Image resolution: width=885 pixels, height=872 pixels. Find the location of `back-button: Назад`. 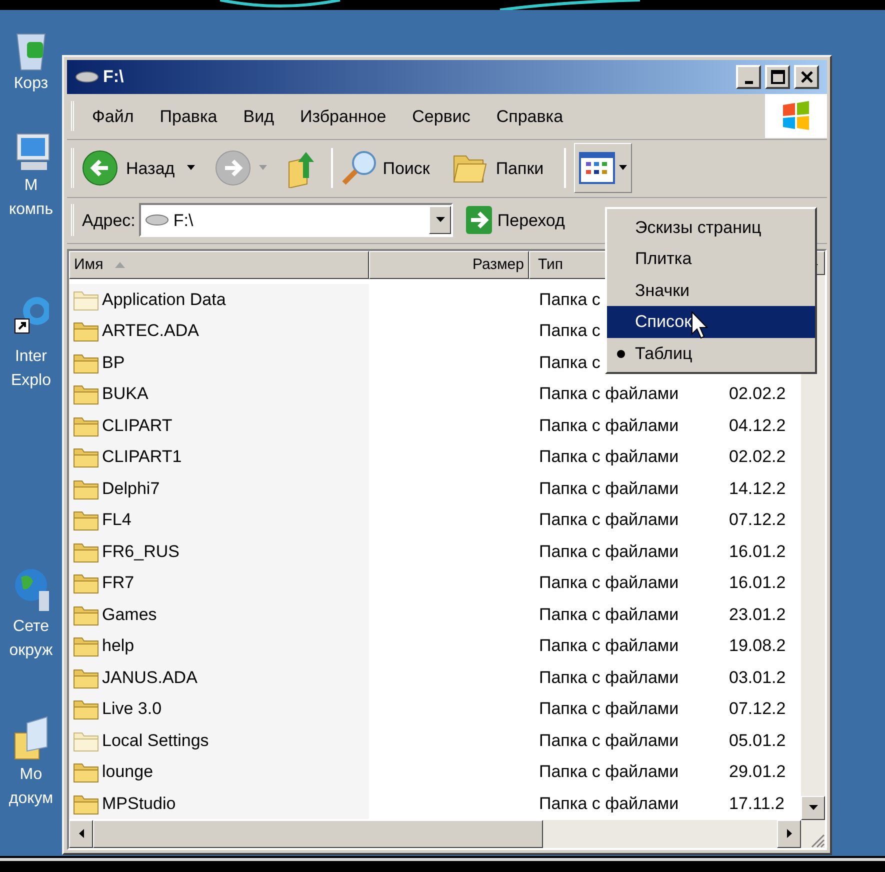

back-button: Назад is located at coordinates (130, 168).